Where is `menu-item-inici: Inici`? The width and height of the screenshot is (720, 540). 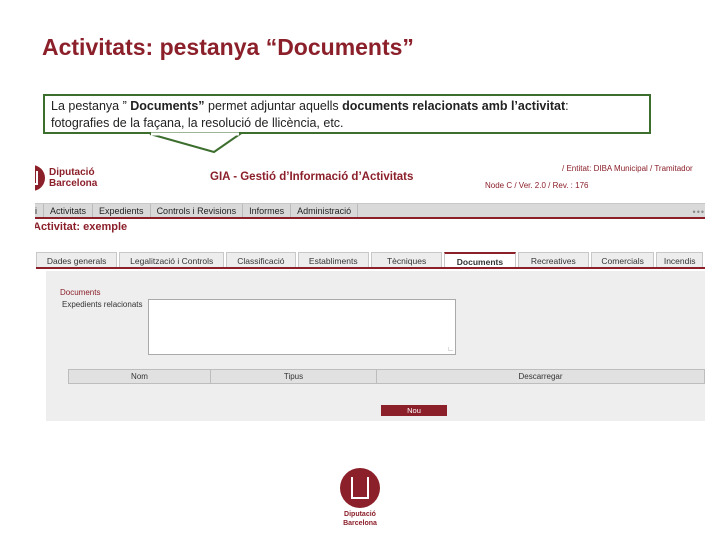
menu-item-inici: Inici is located at coordinates (40, 210).